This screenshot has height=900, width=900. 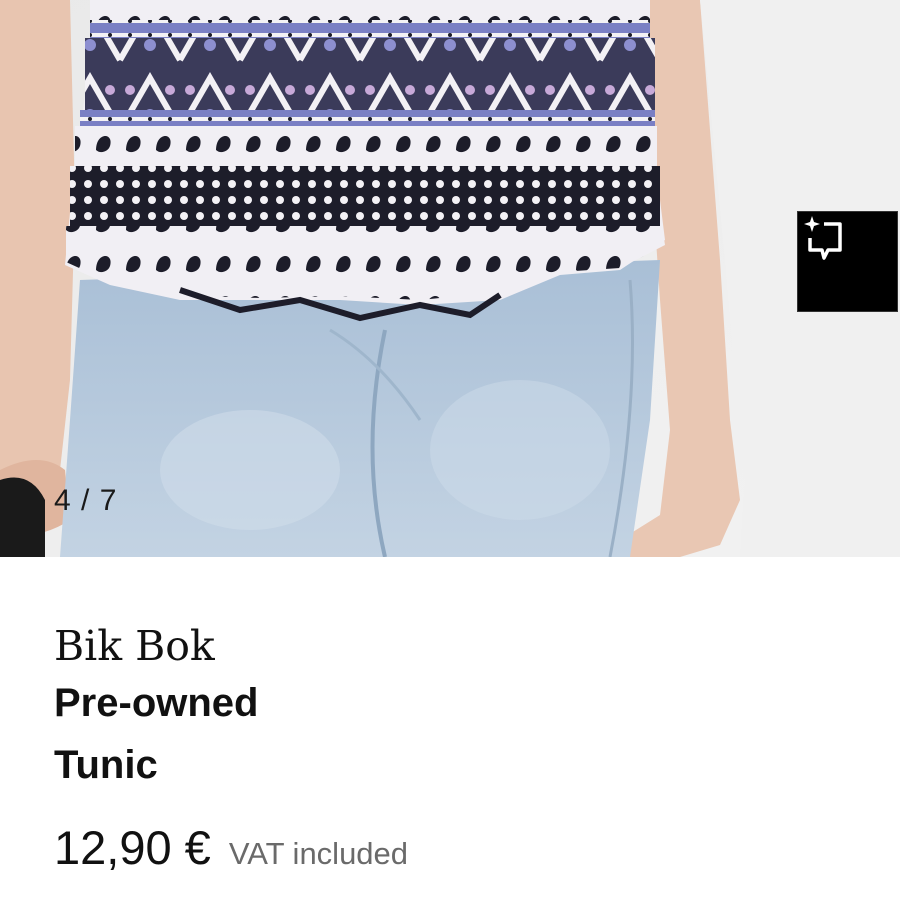 What do you see at coordinates (318, 853) in the screenshot?
I see `vat-note: VAT included` at bounding box center [318, 853].